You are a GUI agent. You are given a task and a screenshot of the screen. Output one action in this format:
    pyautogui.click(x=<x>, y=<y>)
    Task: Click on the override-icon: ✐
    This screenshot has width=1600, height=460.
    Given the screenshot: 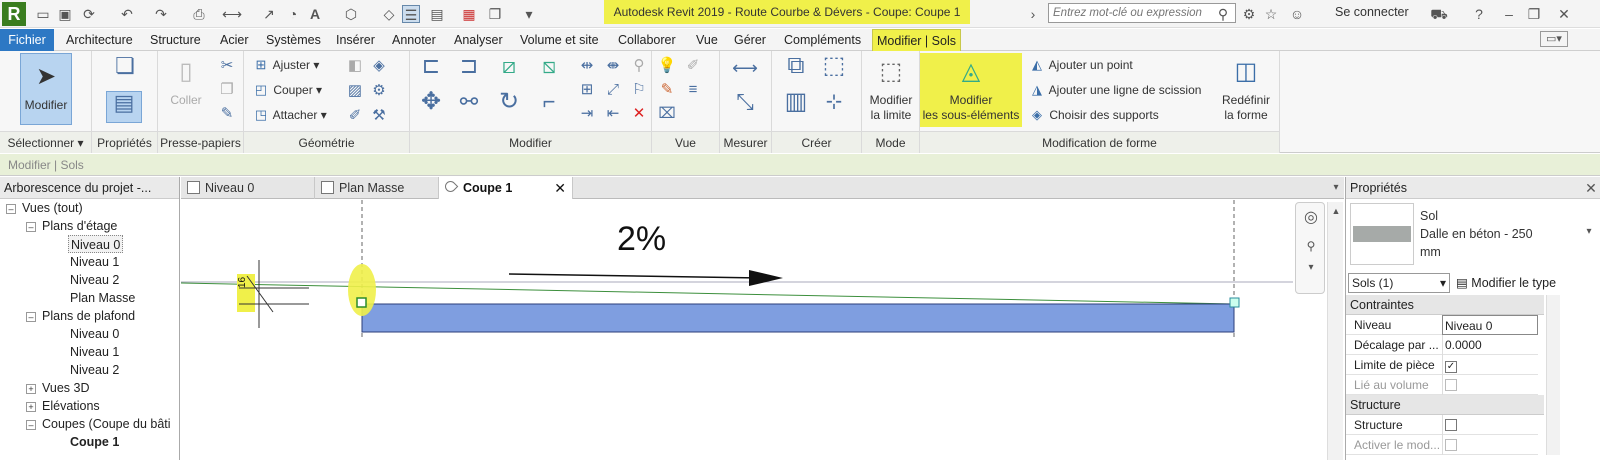 What is the action you would take?
    pyautogui.click(x=693, y=66)
    